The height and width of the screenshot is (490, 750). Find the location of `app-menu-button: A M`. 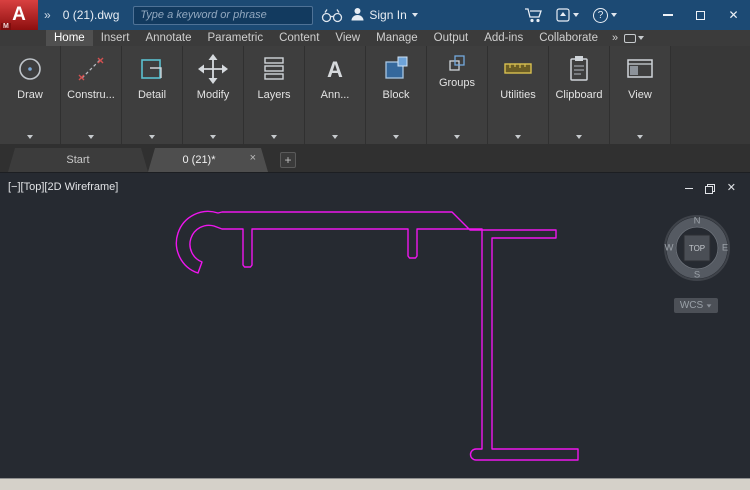

app-menu-button: A M is located at coordinates (19, 15).